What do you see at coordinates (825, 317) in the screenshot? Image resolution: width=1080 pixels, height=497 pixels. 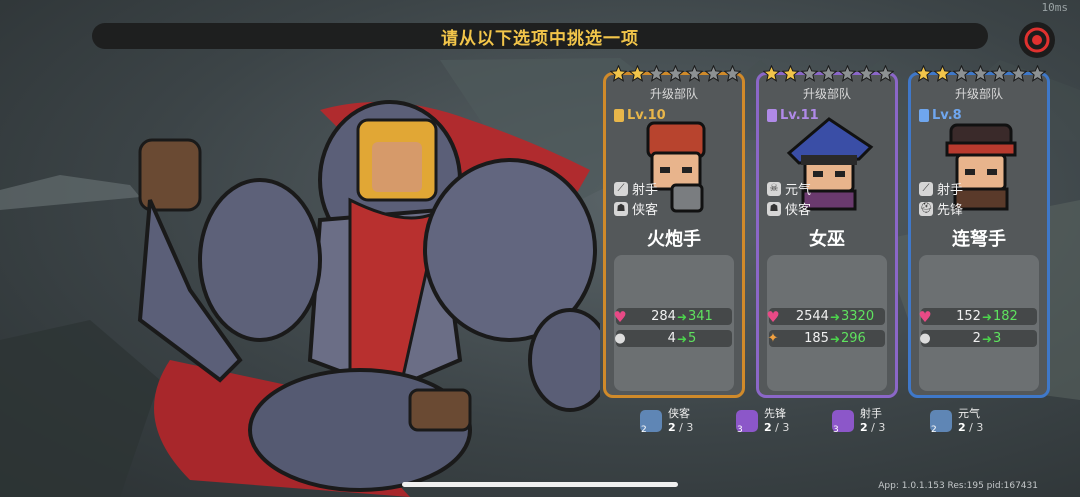 I see `hp-stat: ♥ 2544 ➜ 3320` at bounding box center [825, 317].